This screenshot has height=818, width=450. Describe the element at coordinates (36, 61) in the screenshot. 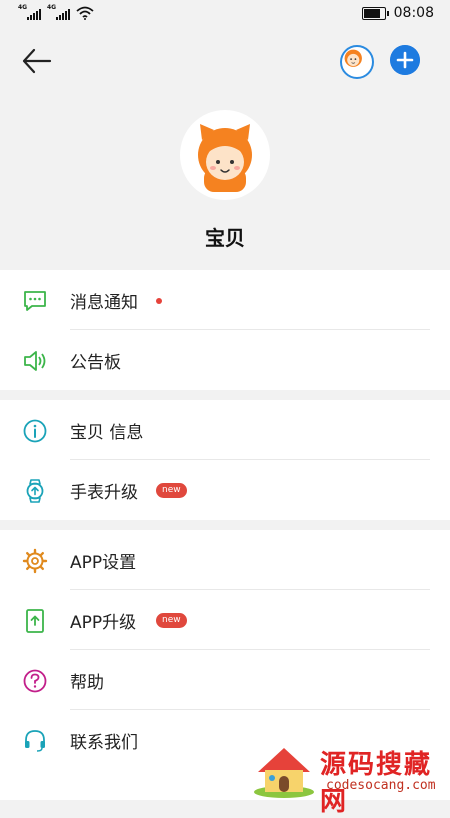

I see `back-arrow-icon` at that location.